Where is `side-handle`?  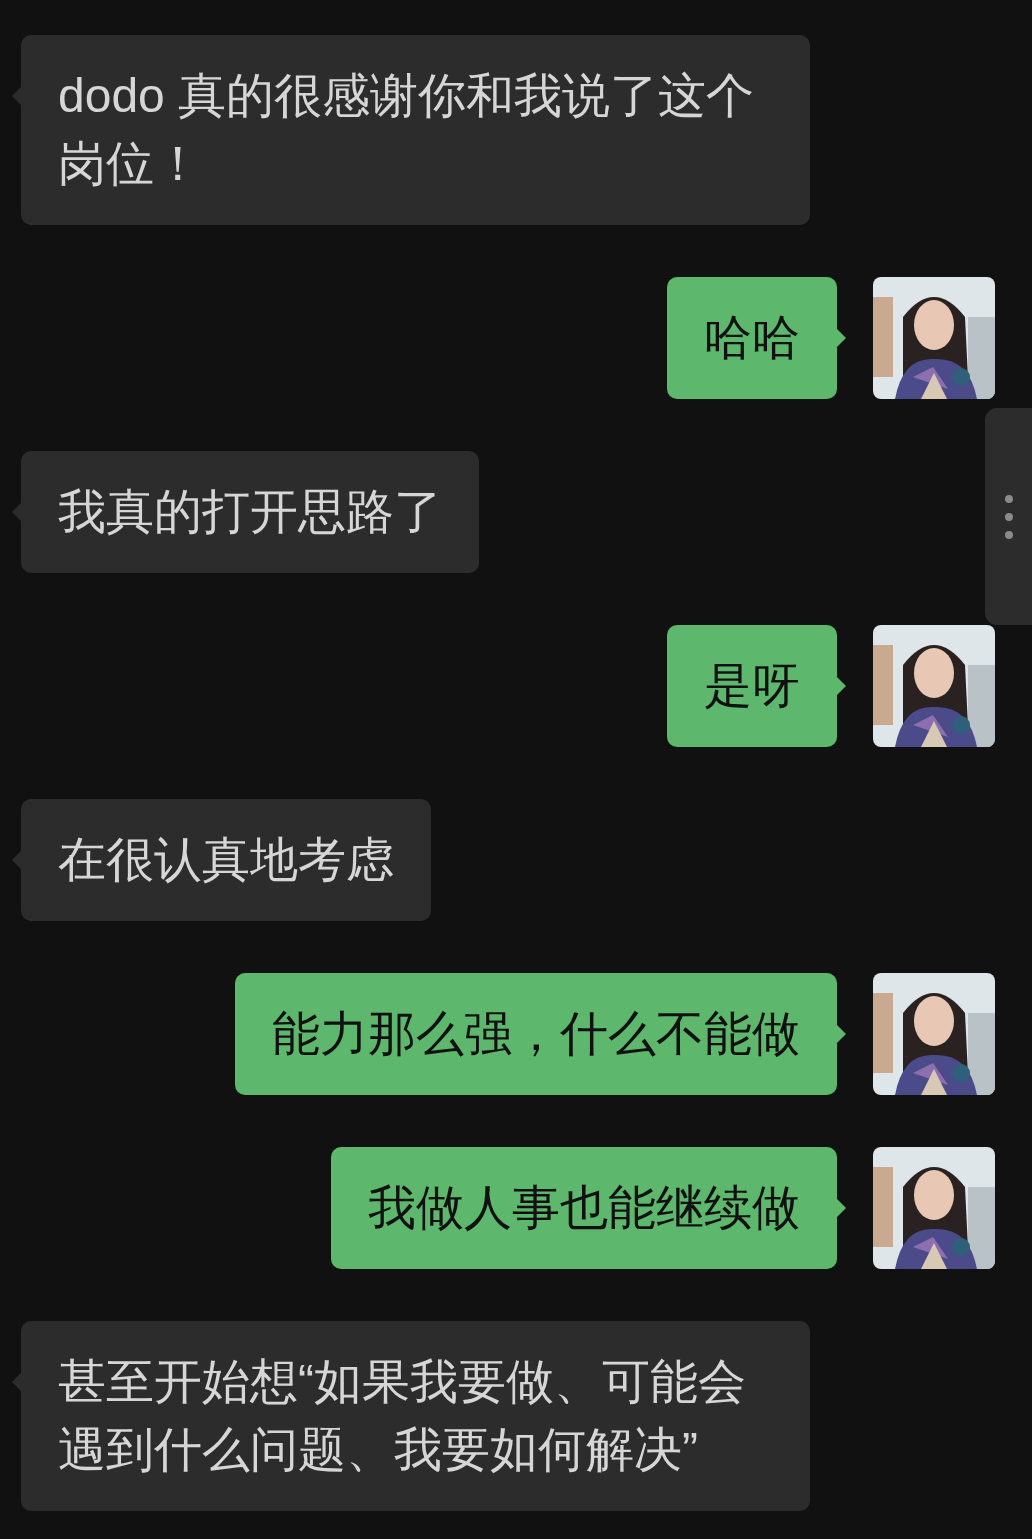 side-handle is located at coordinates (1008, 516).